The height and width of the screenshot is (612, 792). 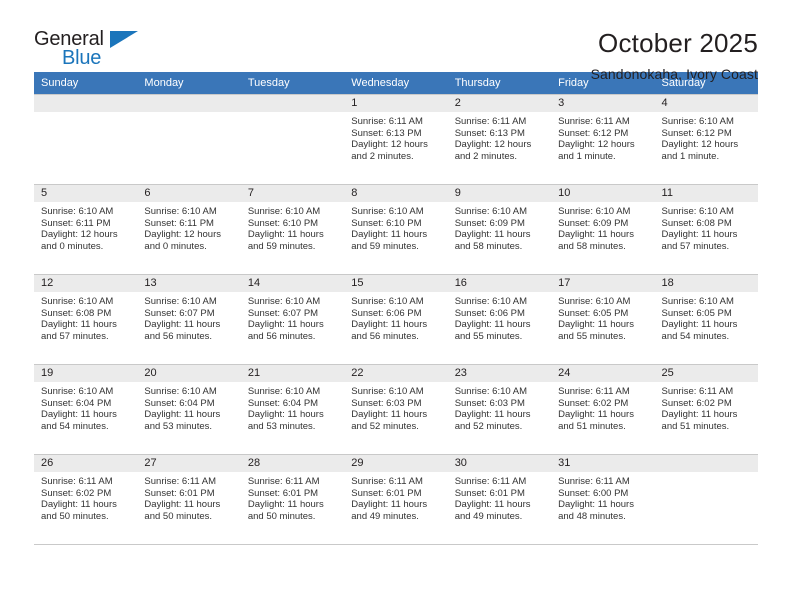 What do you see at coordinates (603, 283) in the screenshot?
I see `day-number: 17` at bounding box center [603, 283].